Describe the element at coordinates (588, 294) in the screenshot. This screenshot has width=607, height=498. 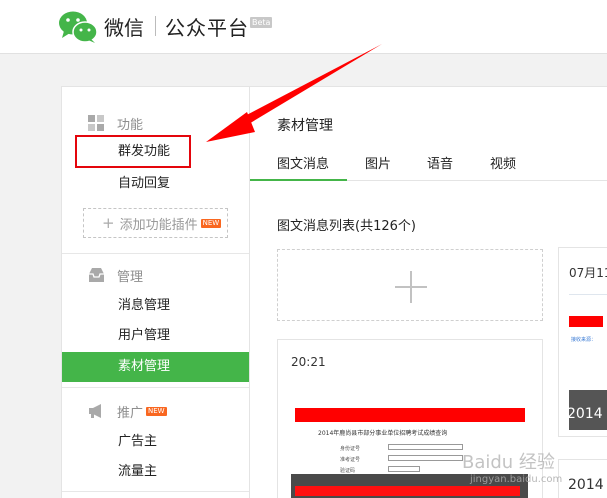
I see `card-divider` at that location.